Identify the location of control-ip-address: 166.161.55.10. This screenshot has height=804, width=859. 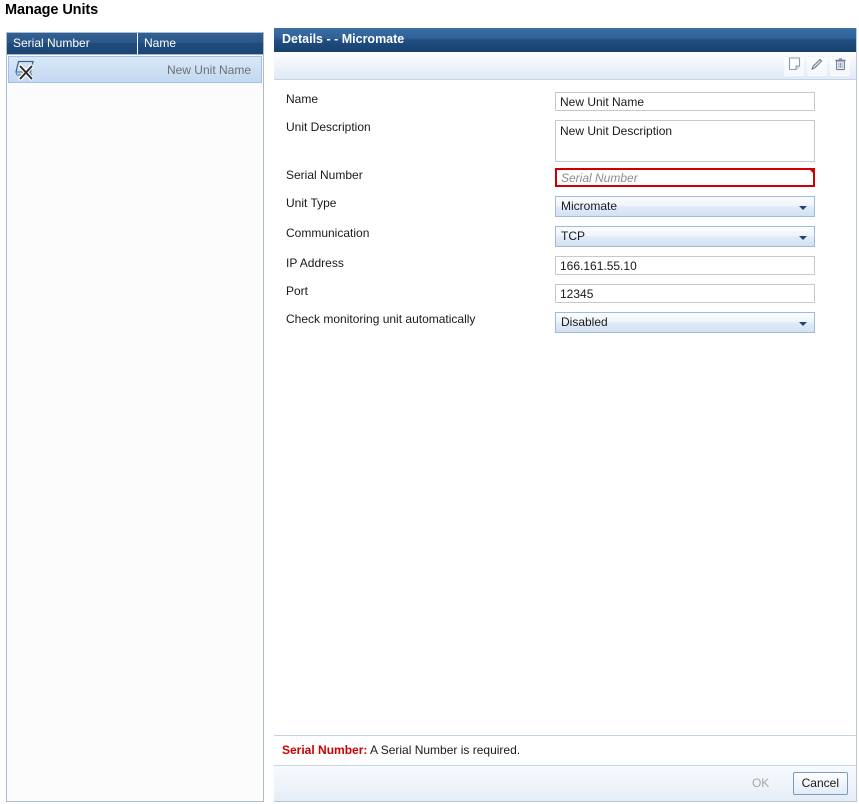
(685, 265).